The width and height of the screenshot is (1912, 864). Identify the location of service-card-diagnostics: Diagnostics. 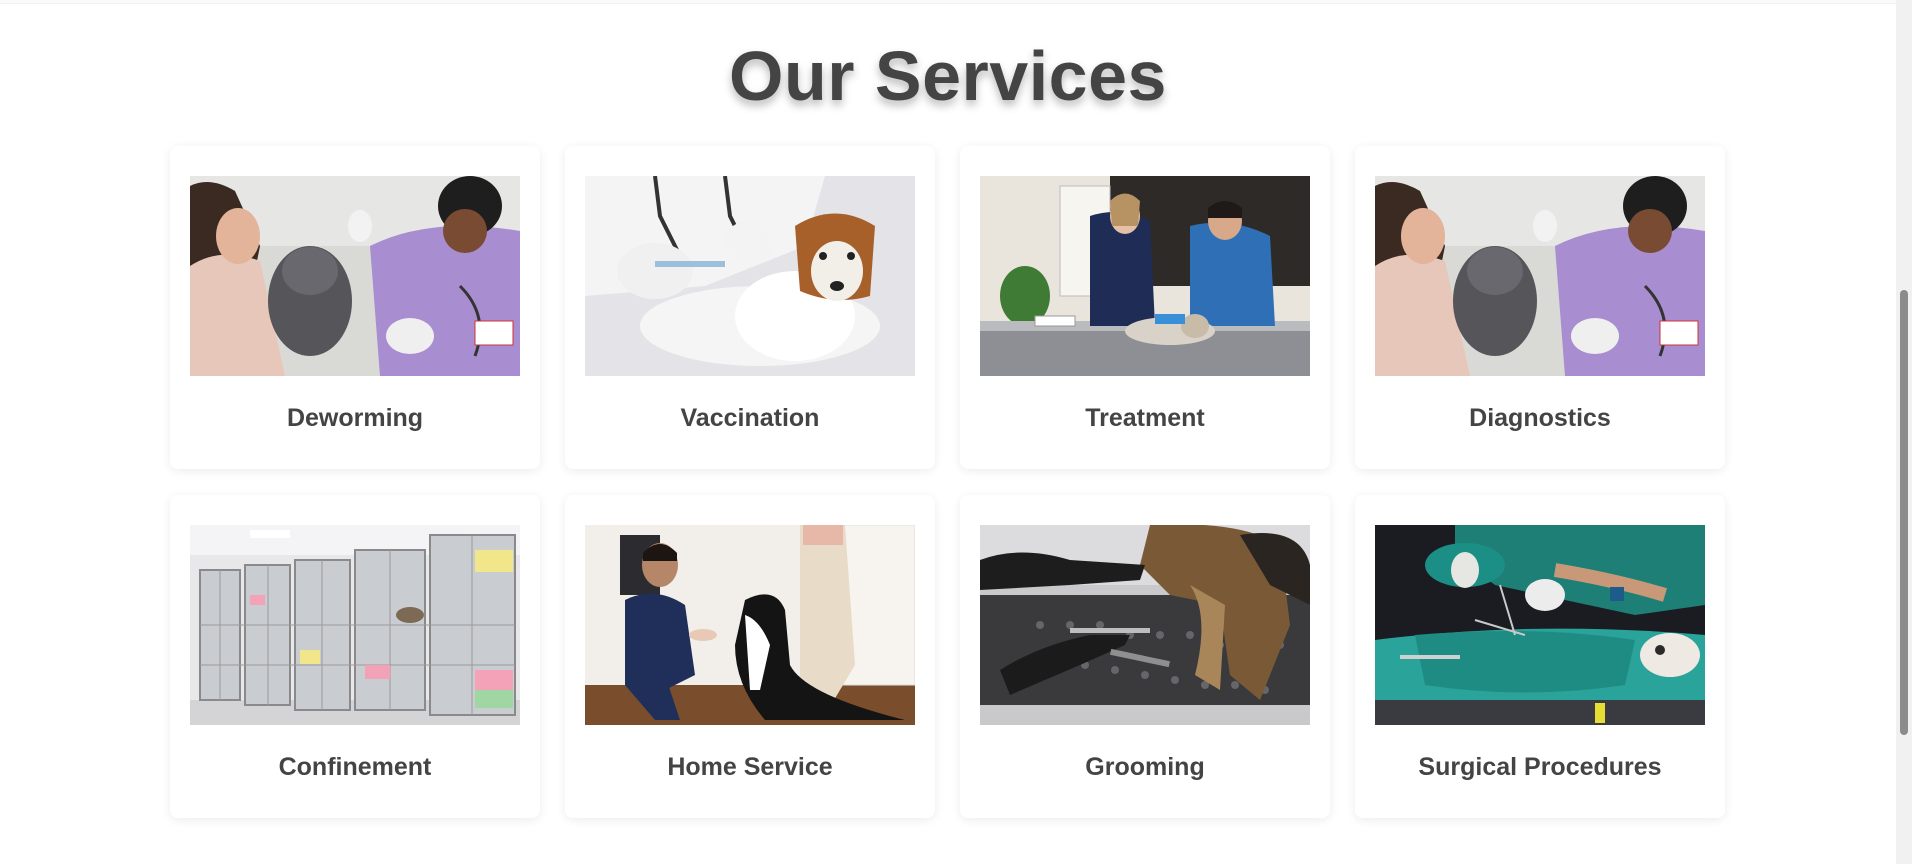
(1540, 307).